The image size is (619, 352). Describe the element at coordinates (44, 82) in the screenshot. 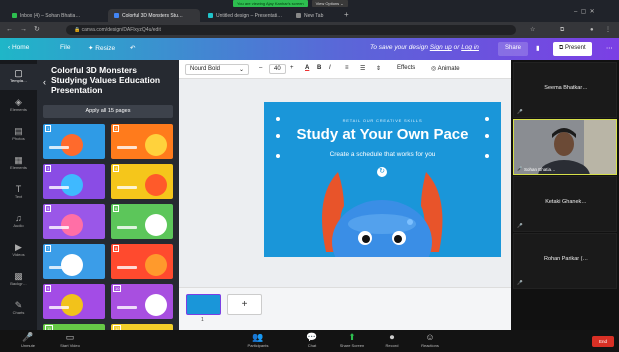

I see `chevron-left-icon: ‹` at that location.